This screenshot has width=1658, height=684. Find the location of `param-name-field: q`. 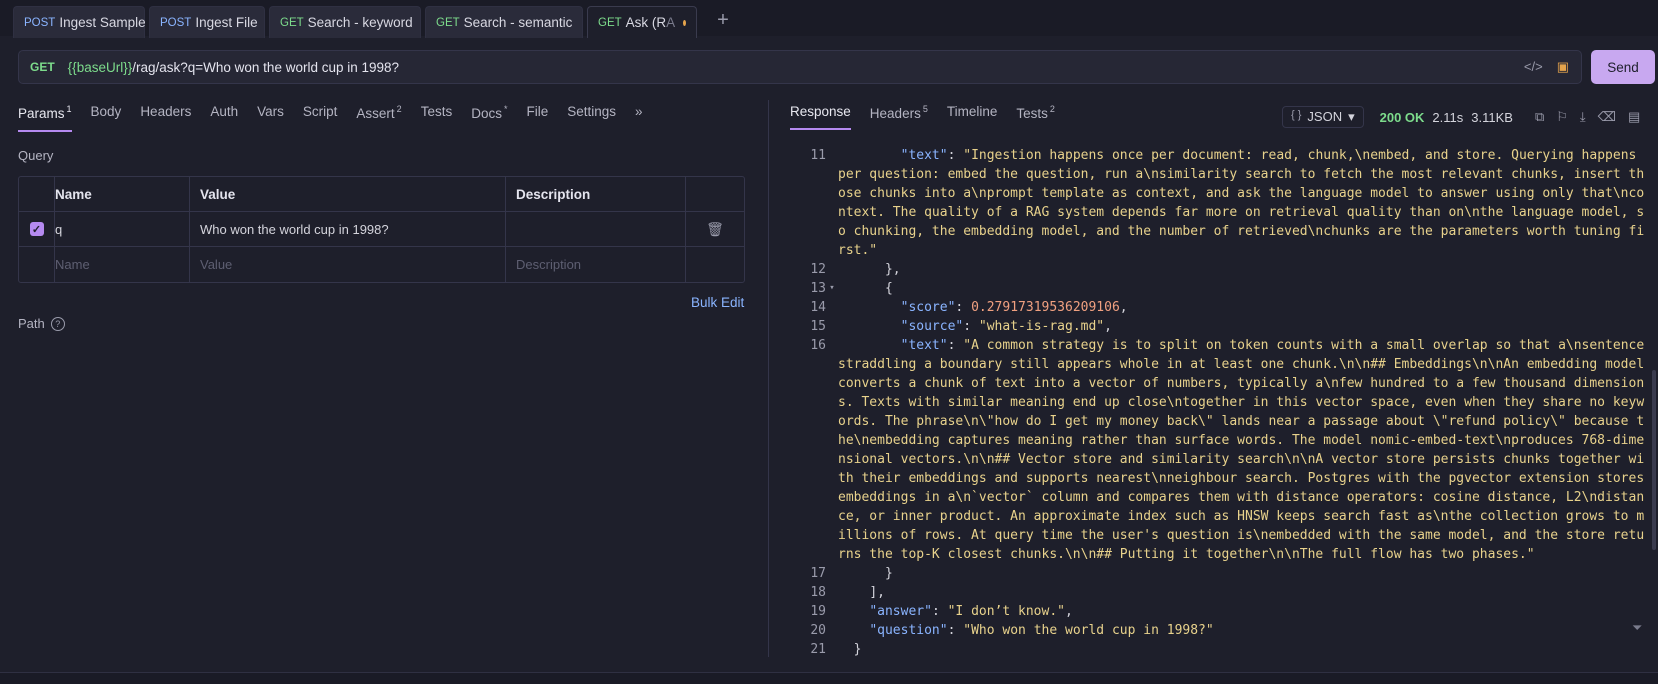

param-name-field: q is located at coordinates (122, 229).